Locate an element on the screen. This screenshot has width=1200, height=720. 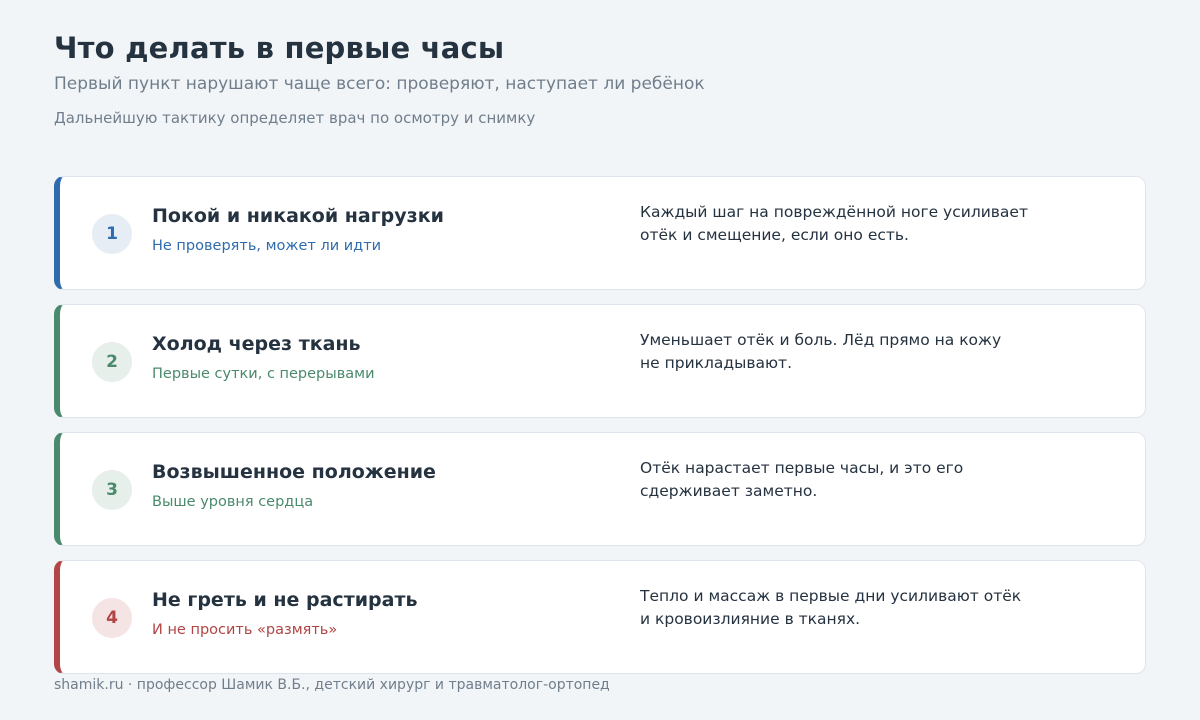
step-subtitle: Выше уровня сердца is located at coordinates (233, 502).